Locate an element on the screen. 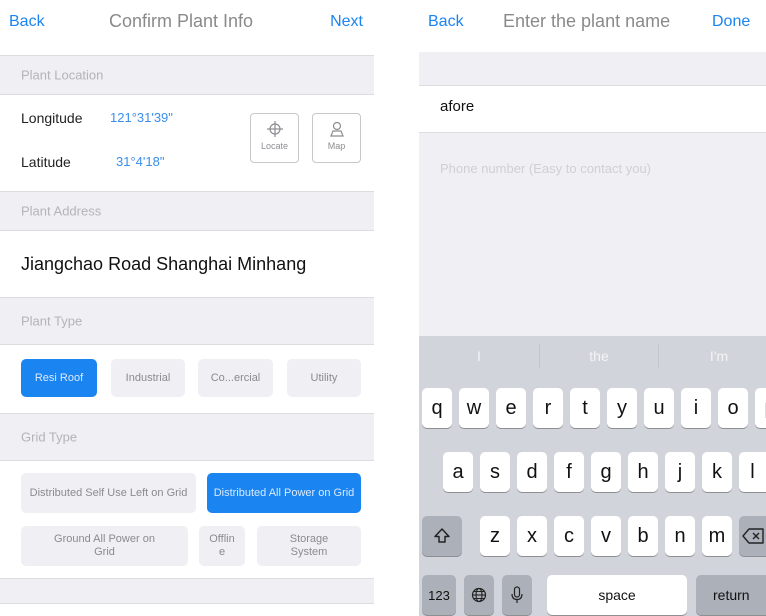  key-c: c is located at coordinates (569, 536).